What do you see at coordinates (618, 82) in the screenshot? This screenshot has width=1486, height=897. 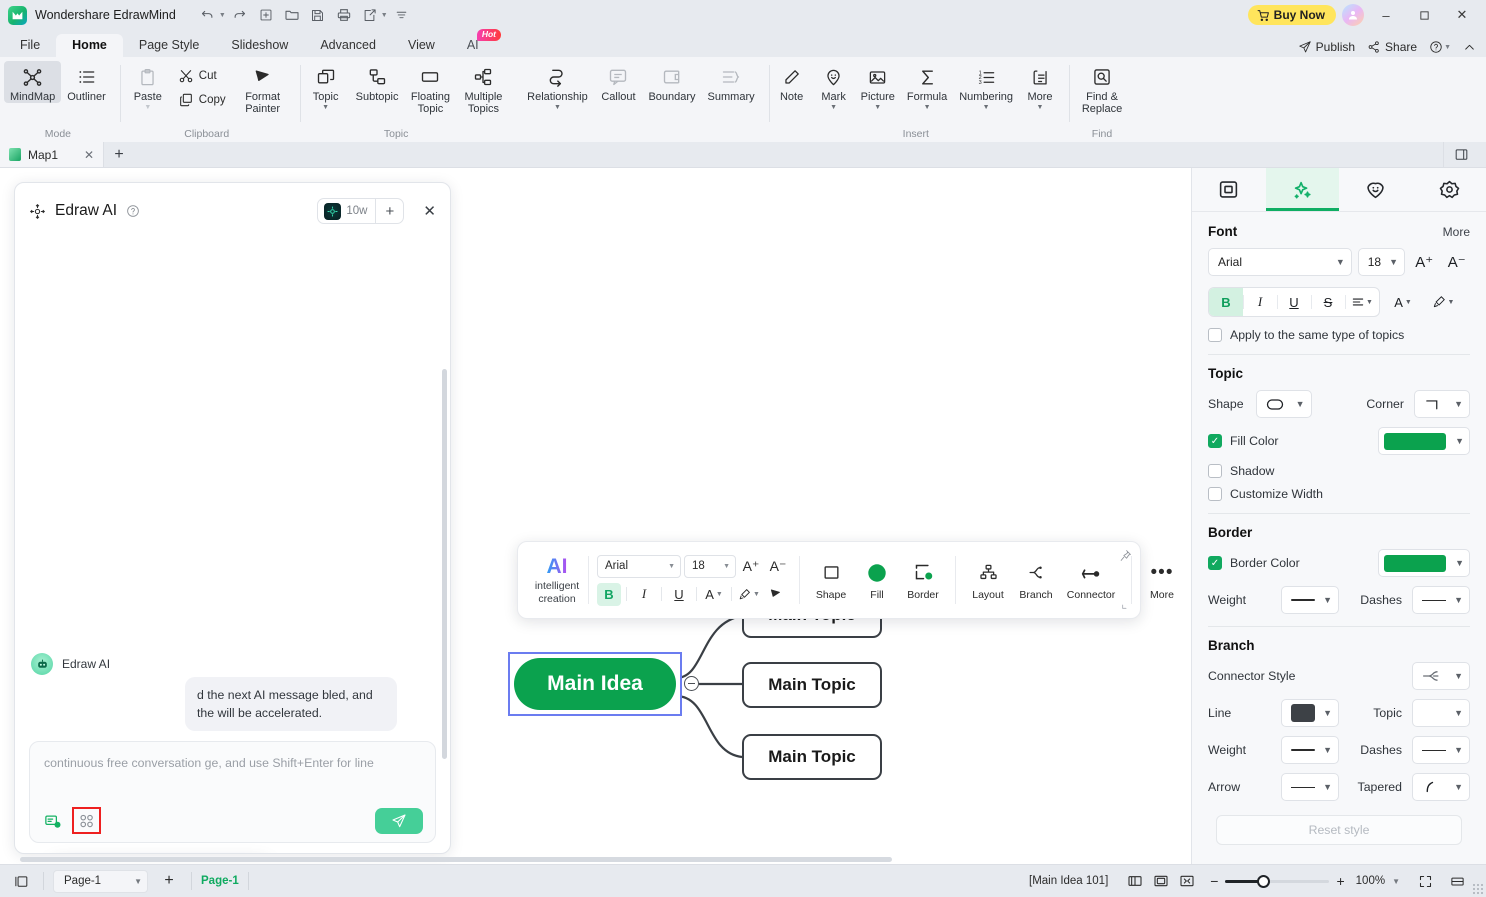 I see `callout-button: Callout` at bounding box center [618, 82].